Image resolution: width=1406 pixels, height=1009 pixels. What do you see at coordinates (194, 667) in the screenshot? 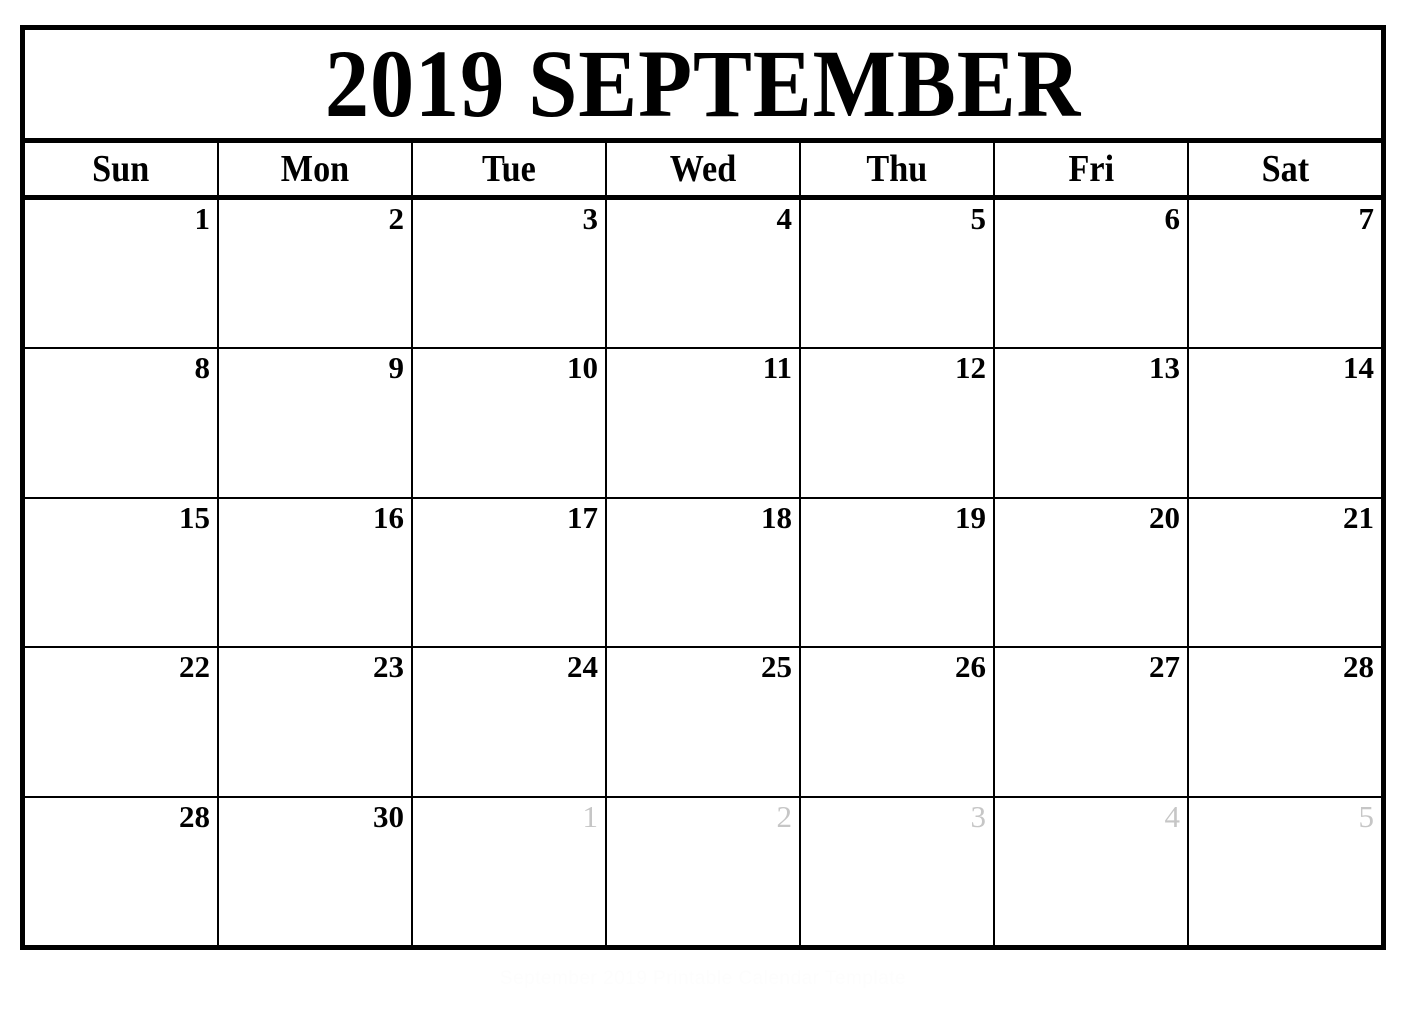
I see `day-number: 22` at bounding box center [194, 667].